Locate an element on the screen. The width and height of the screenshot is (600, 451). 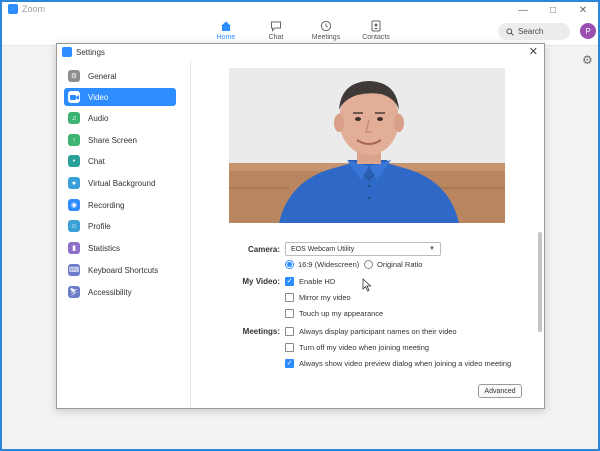
maximize-button: □ is located at coordinates (553, 10).